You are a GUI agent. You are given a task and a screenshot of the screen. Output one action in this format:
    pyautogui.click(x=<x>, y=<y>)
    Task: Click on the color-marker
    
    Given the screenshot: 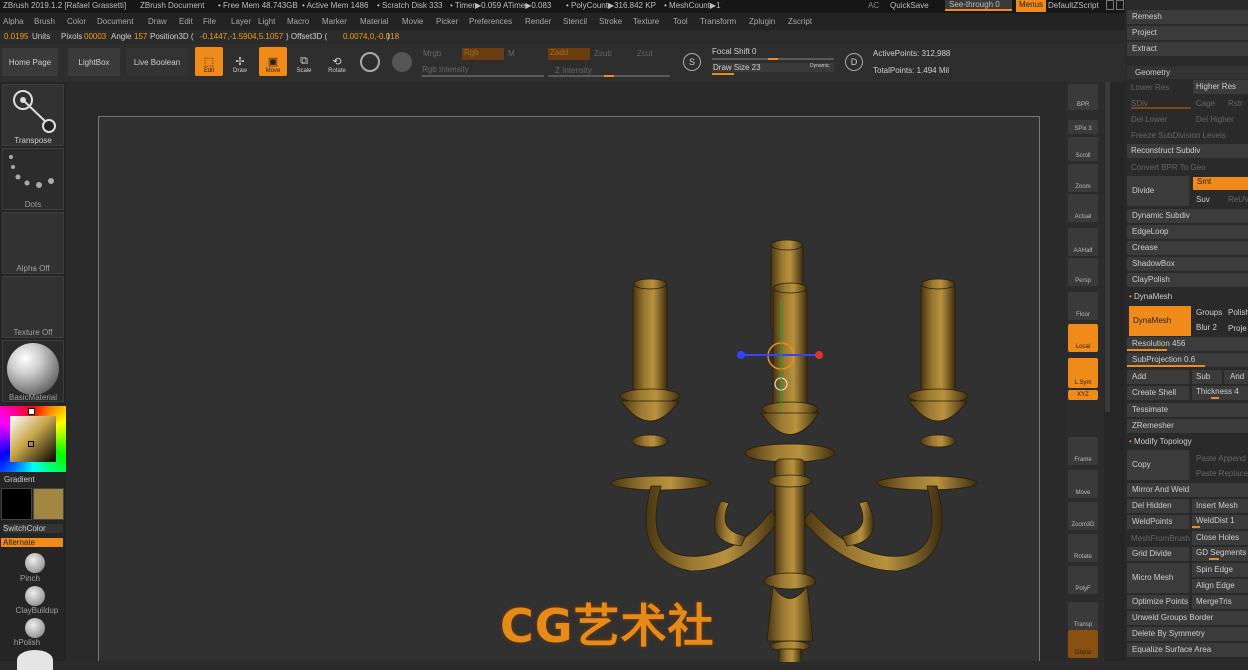 What is the action you would take?
    pyautogui.click(x=31, y=444)
    